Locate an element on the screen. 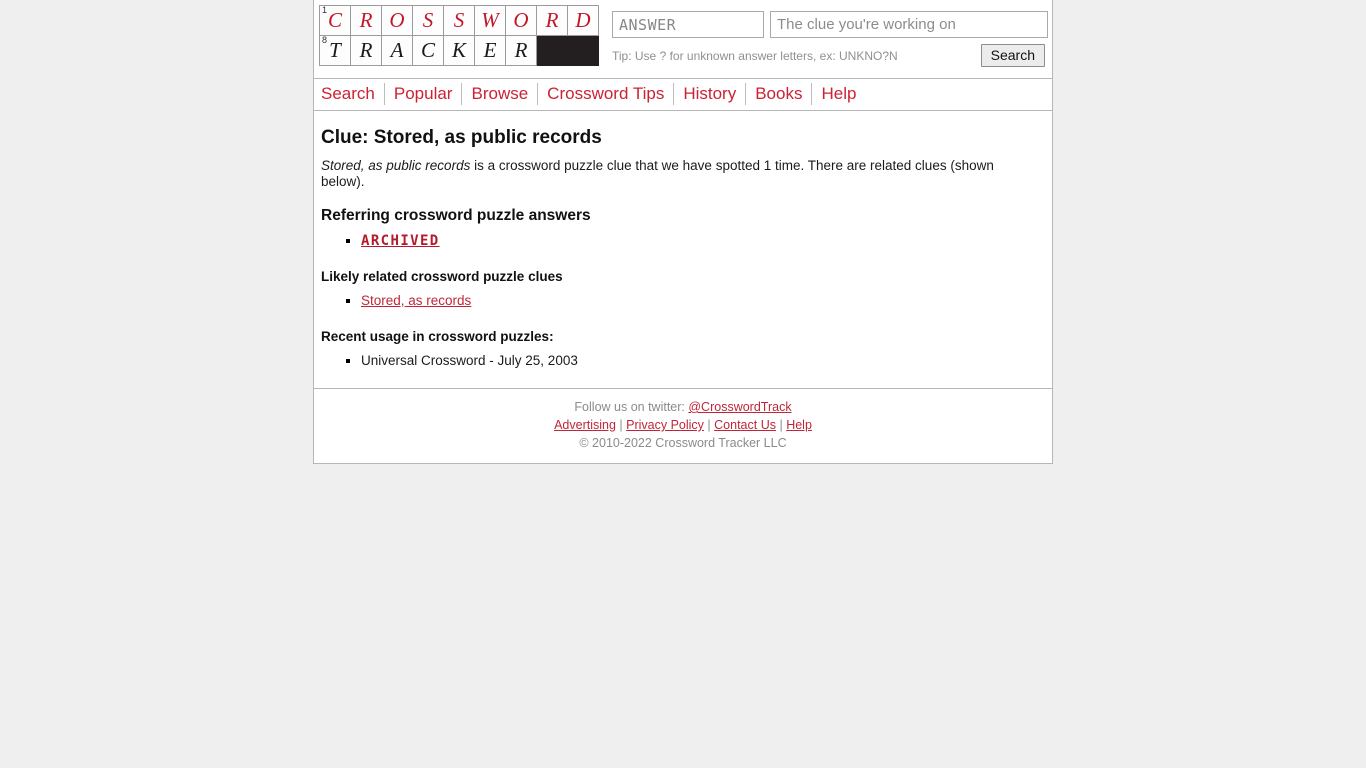 This screenshot has height=768, width=1366. recent-usage-heading: Recent usage in crossword puzzles: is located at coordinates (437, 336).